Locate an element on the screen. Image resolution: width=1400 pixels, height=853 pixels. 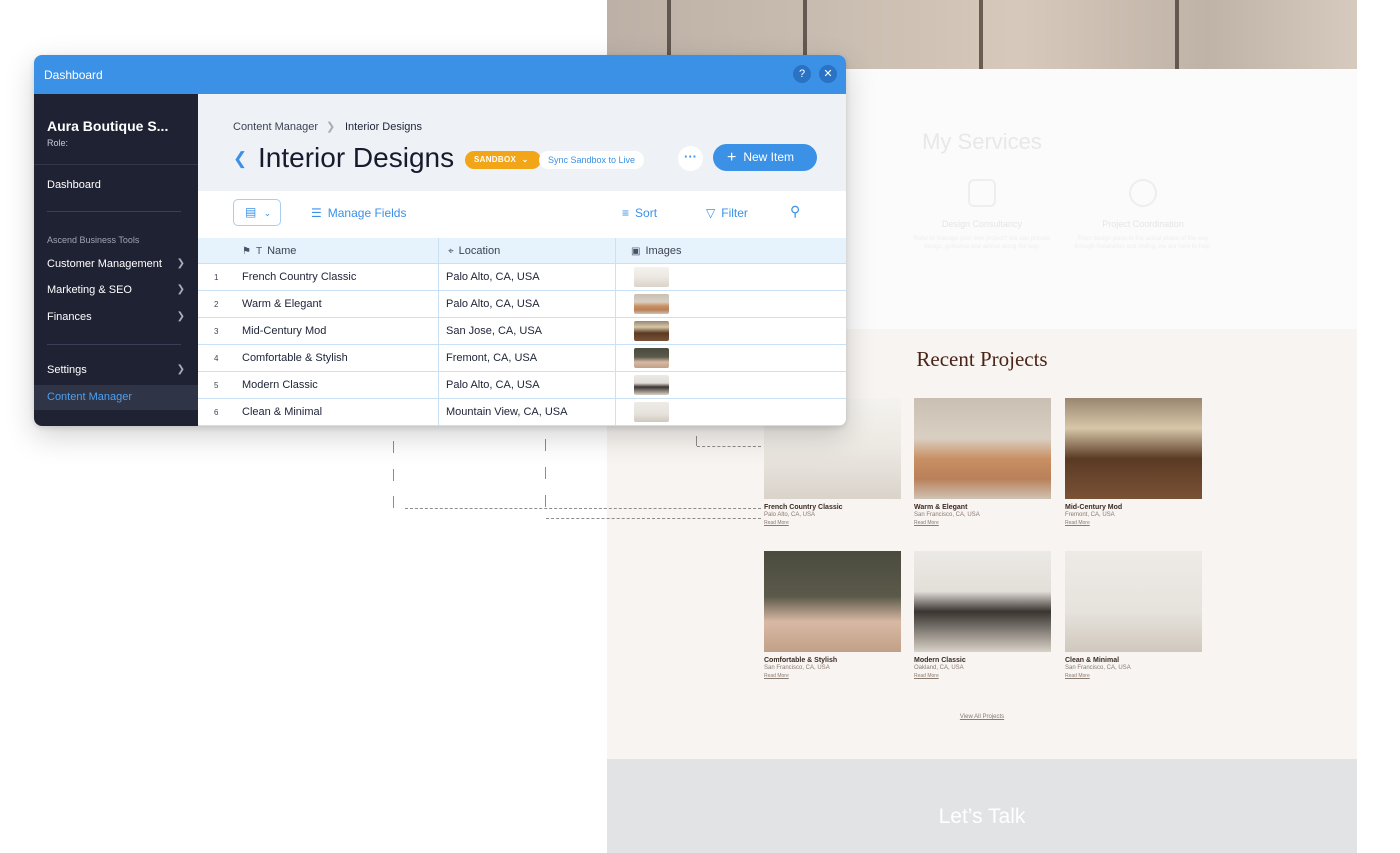
column-header-location: ⌖ Location is located at coordinates (474, 251).